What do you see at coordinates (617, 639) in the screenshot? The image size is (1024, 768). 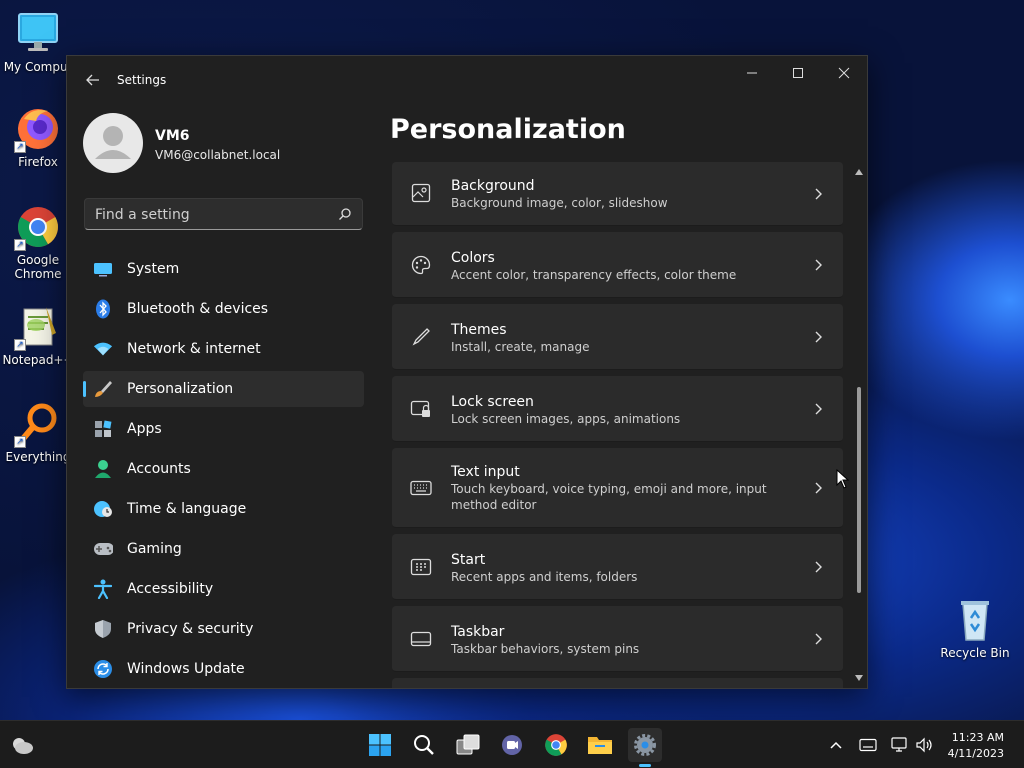 I see `card-taskbar: Taskbar Taskbar behaviors, system pins` at bounding box center [617, 639].